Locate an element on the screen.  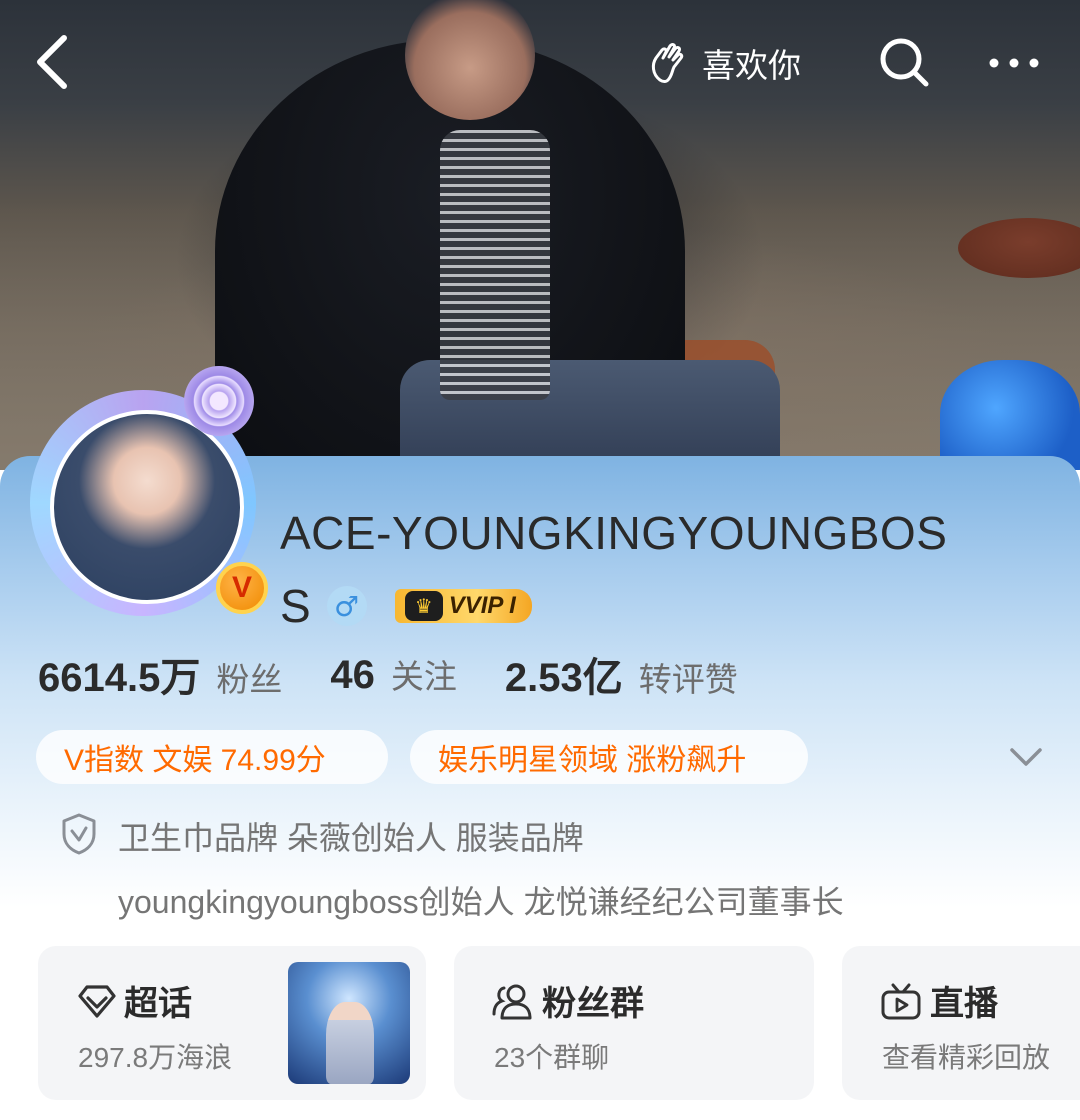
more-dots-icon is located at coordinates (1014, 63).